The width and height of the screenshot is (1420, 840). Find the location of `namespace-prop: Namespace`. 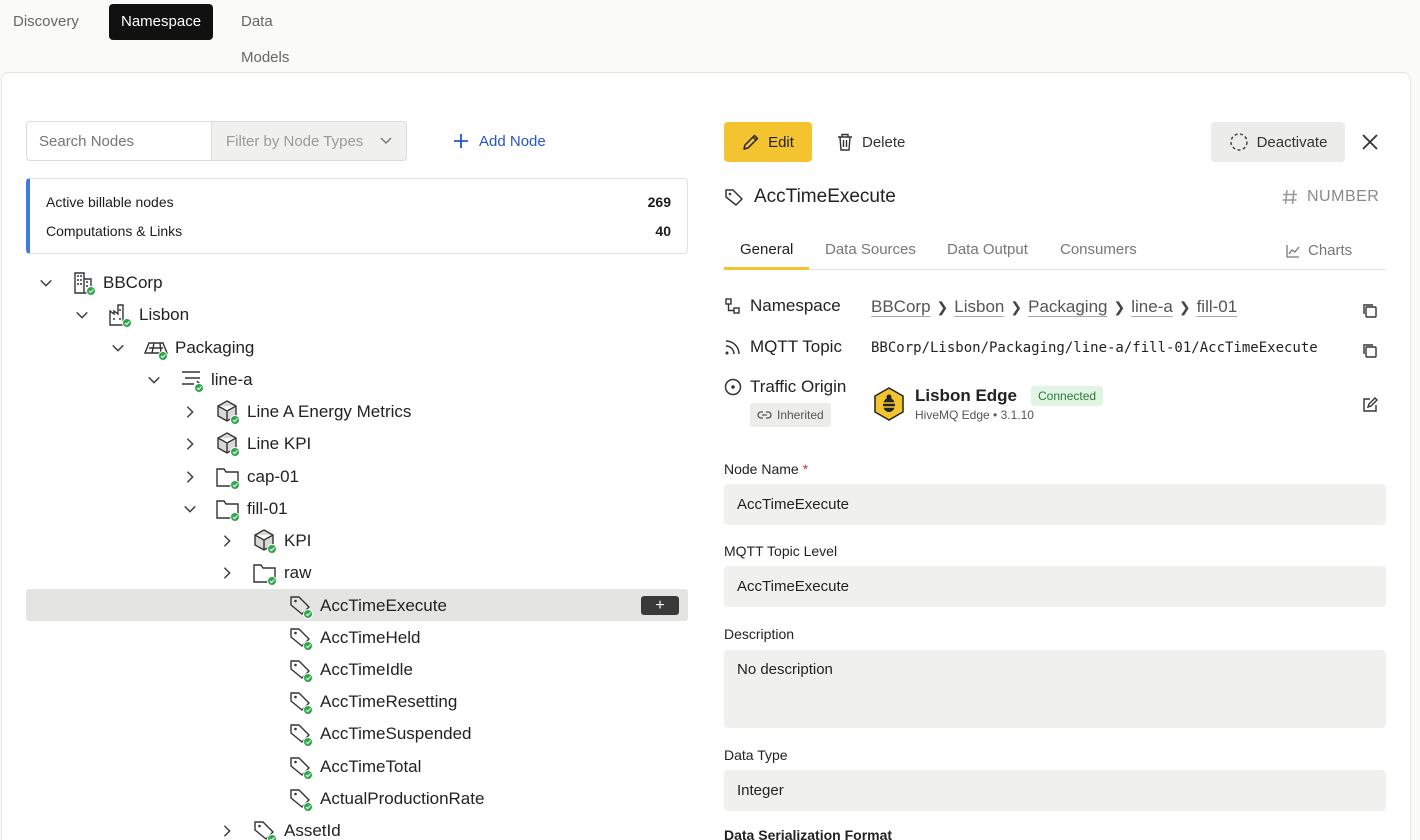

namespace-prop: Namespace is located at coordinates (782, 306).